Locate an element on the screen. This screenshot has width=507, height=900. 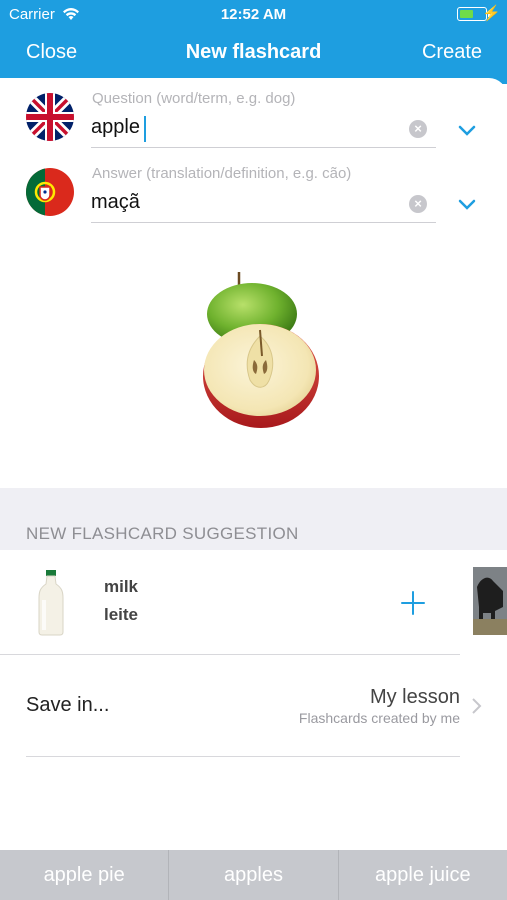
create-button: Create is located at coordinates (452, 52).